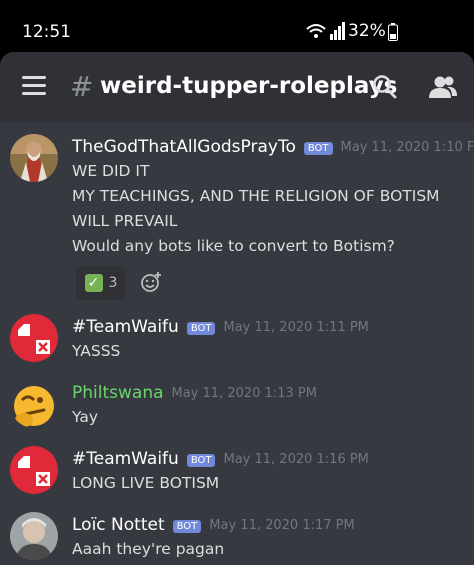  Describe the element at coordinates (237, 26) in the screenshot. I see `status-bar: 12:51 32%` at that location.